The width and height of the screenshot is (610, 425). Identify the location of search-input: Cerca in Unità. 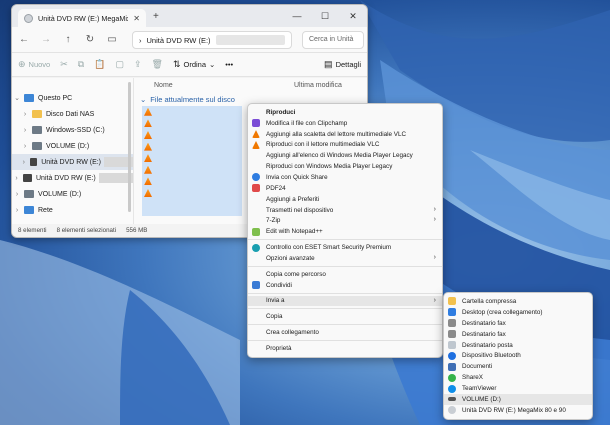
(333, 40).